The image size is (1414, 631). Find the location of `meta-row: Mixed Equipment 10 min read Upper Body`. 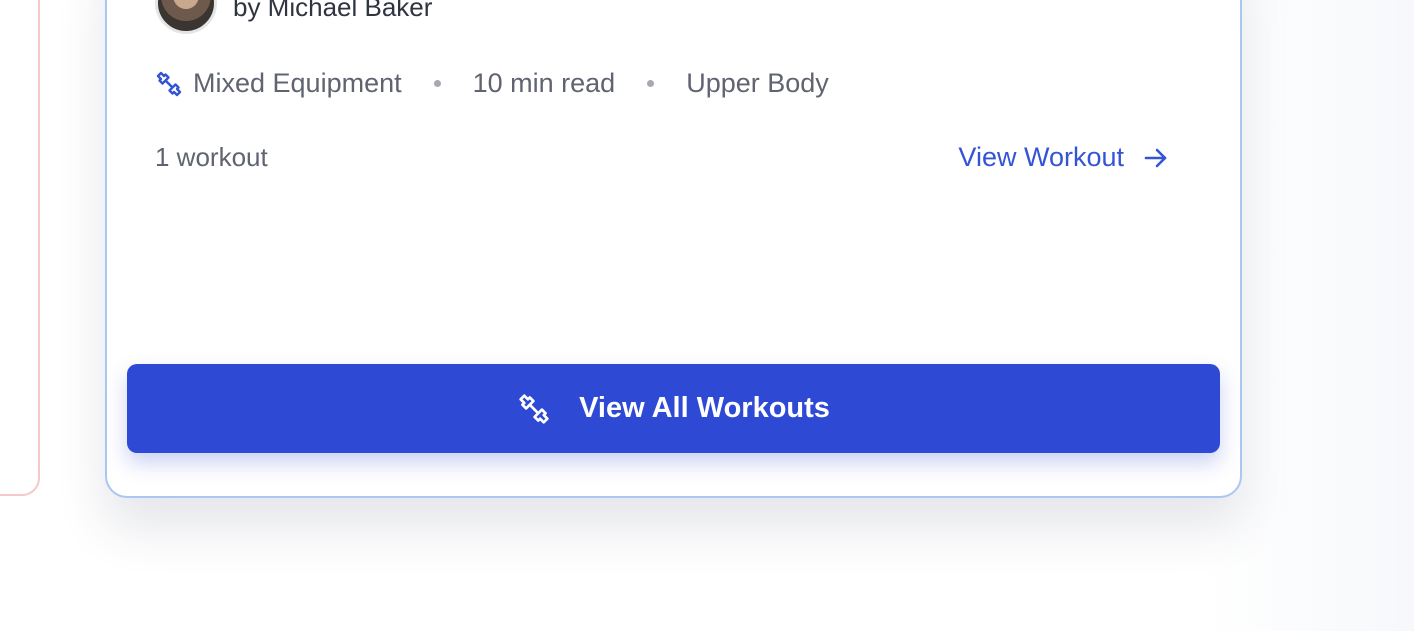

meta-row: Mixed Equipment 10 min read Upper Body is located at coordinates (492, 83).